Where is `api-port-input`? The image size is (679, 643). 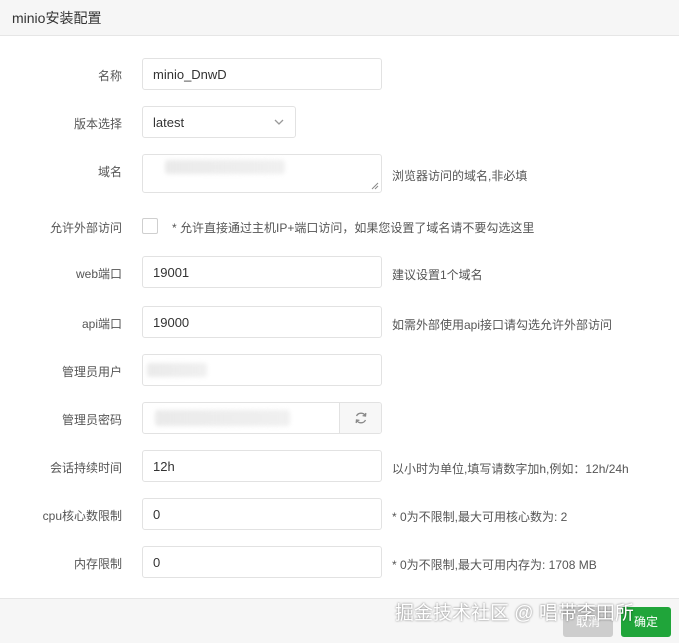
api-port-input is located at coordinates (262, 322).